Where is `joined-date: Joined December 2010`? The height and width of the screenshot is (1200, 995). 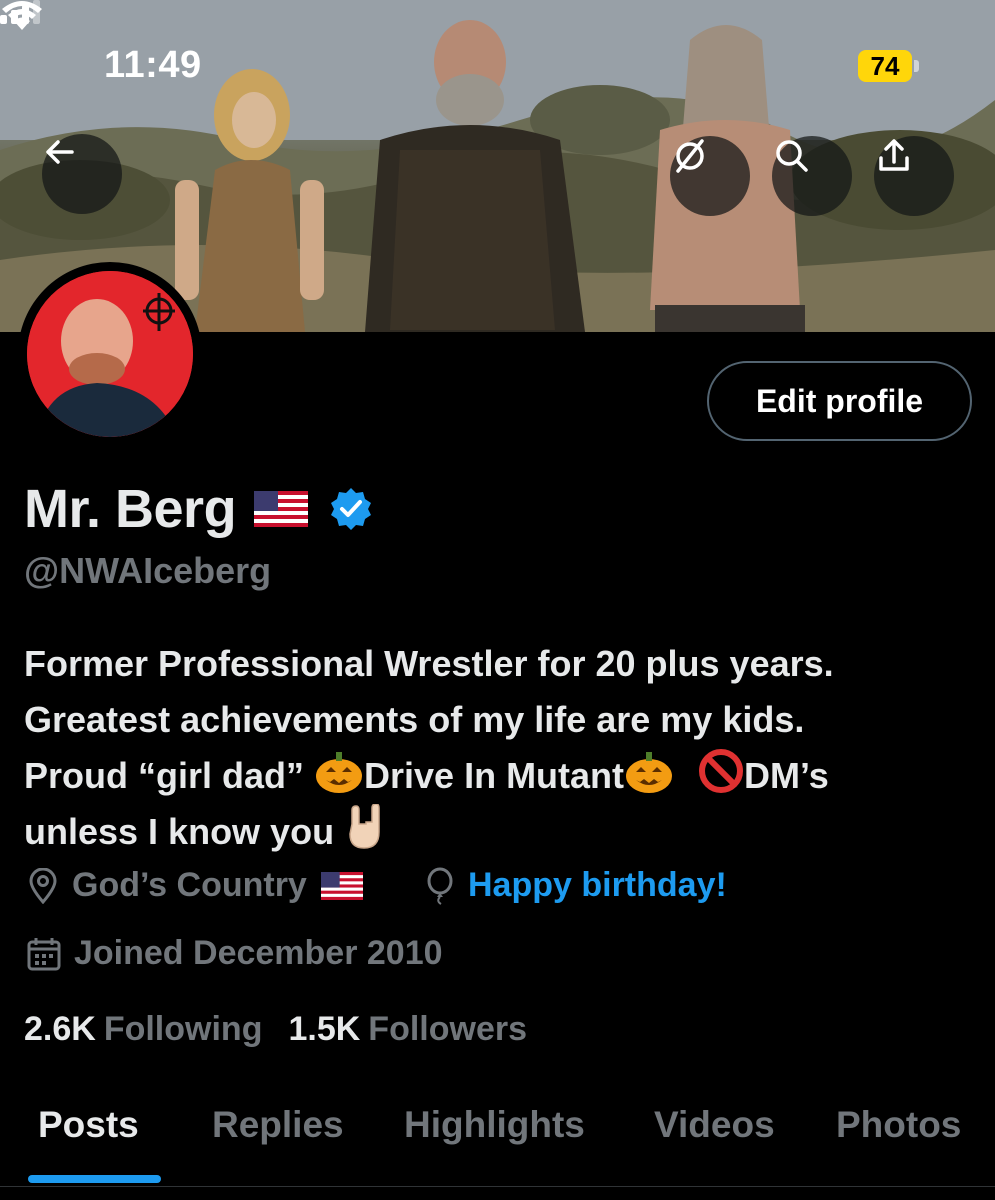 joined-date: Joined December 2010 is located at coordinates (234, 953).